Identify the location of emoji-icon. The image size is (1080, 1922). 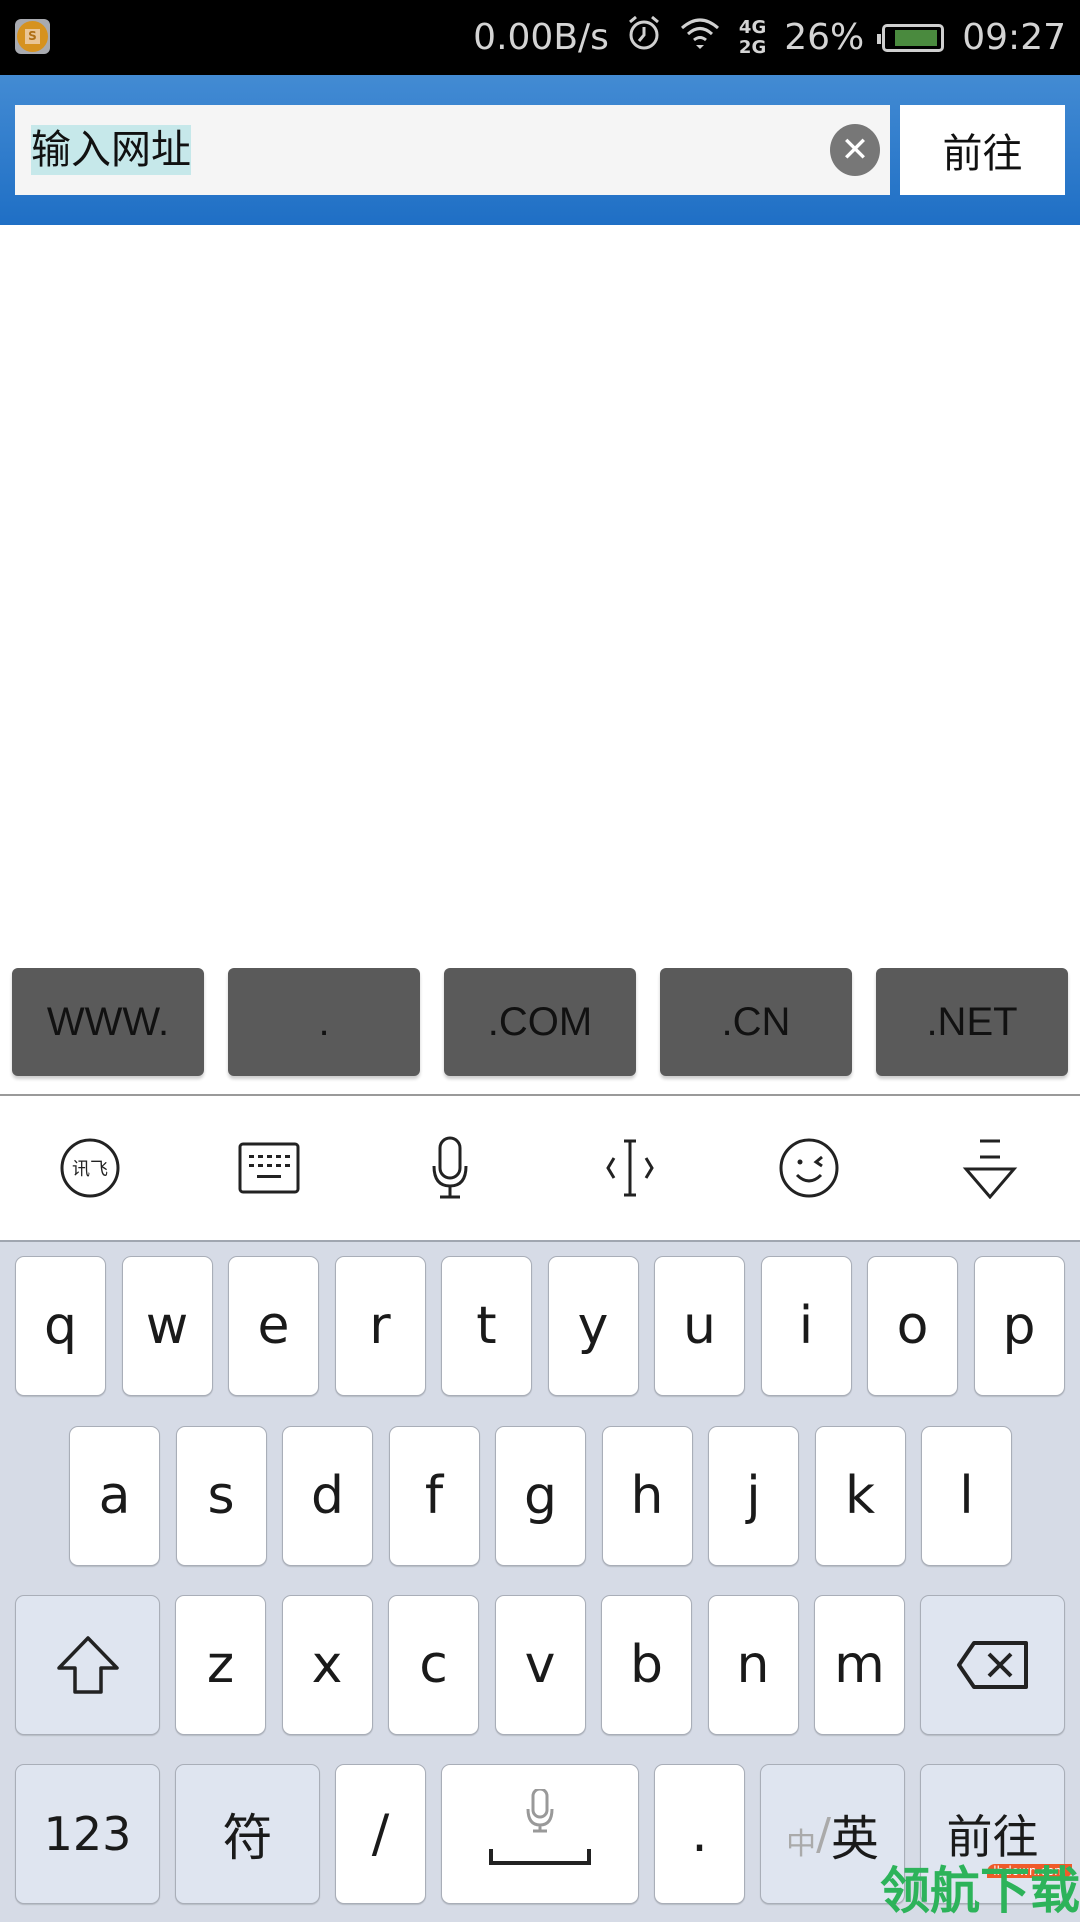
(809, 1168).